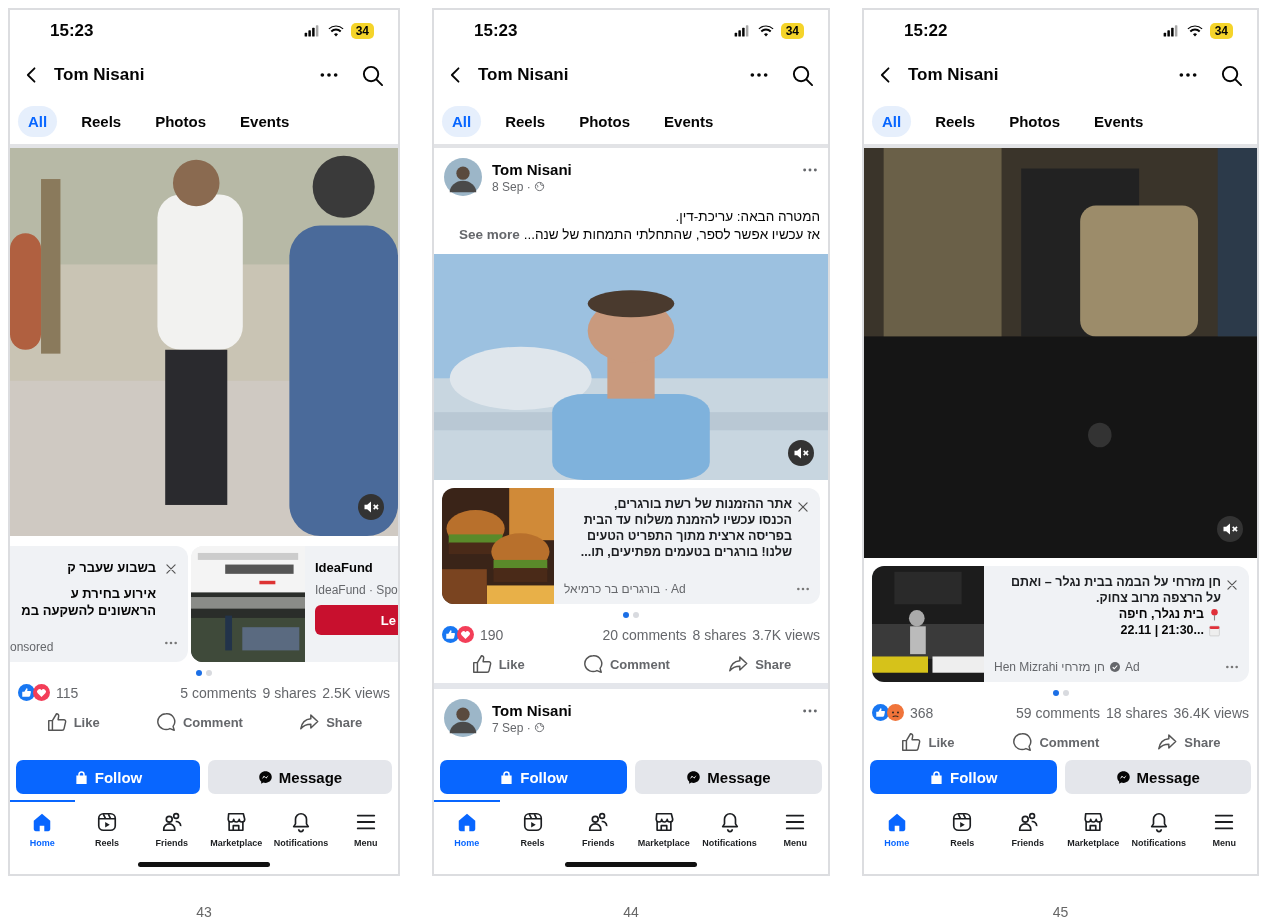  I want to click on comment-count: 20 comments, so click(644, 634).